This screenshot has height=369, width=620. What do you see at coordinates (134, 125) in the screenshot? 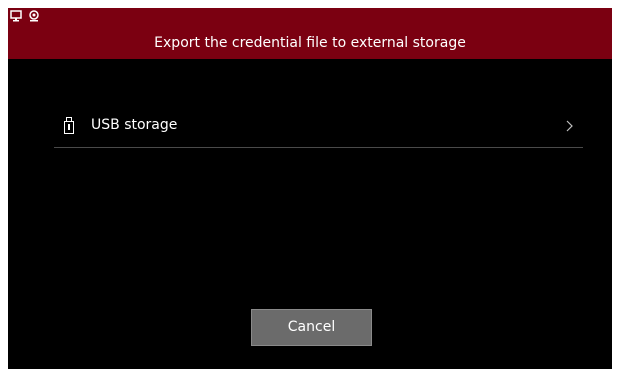
I see `list-item-label: USB storage` at bounding box center [134, 125].